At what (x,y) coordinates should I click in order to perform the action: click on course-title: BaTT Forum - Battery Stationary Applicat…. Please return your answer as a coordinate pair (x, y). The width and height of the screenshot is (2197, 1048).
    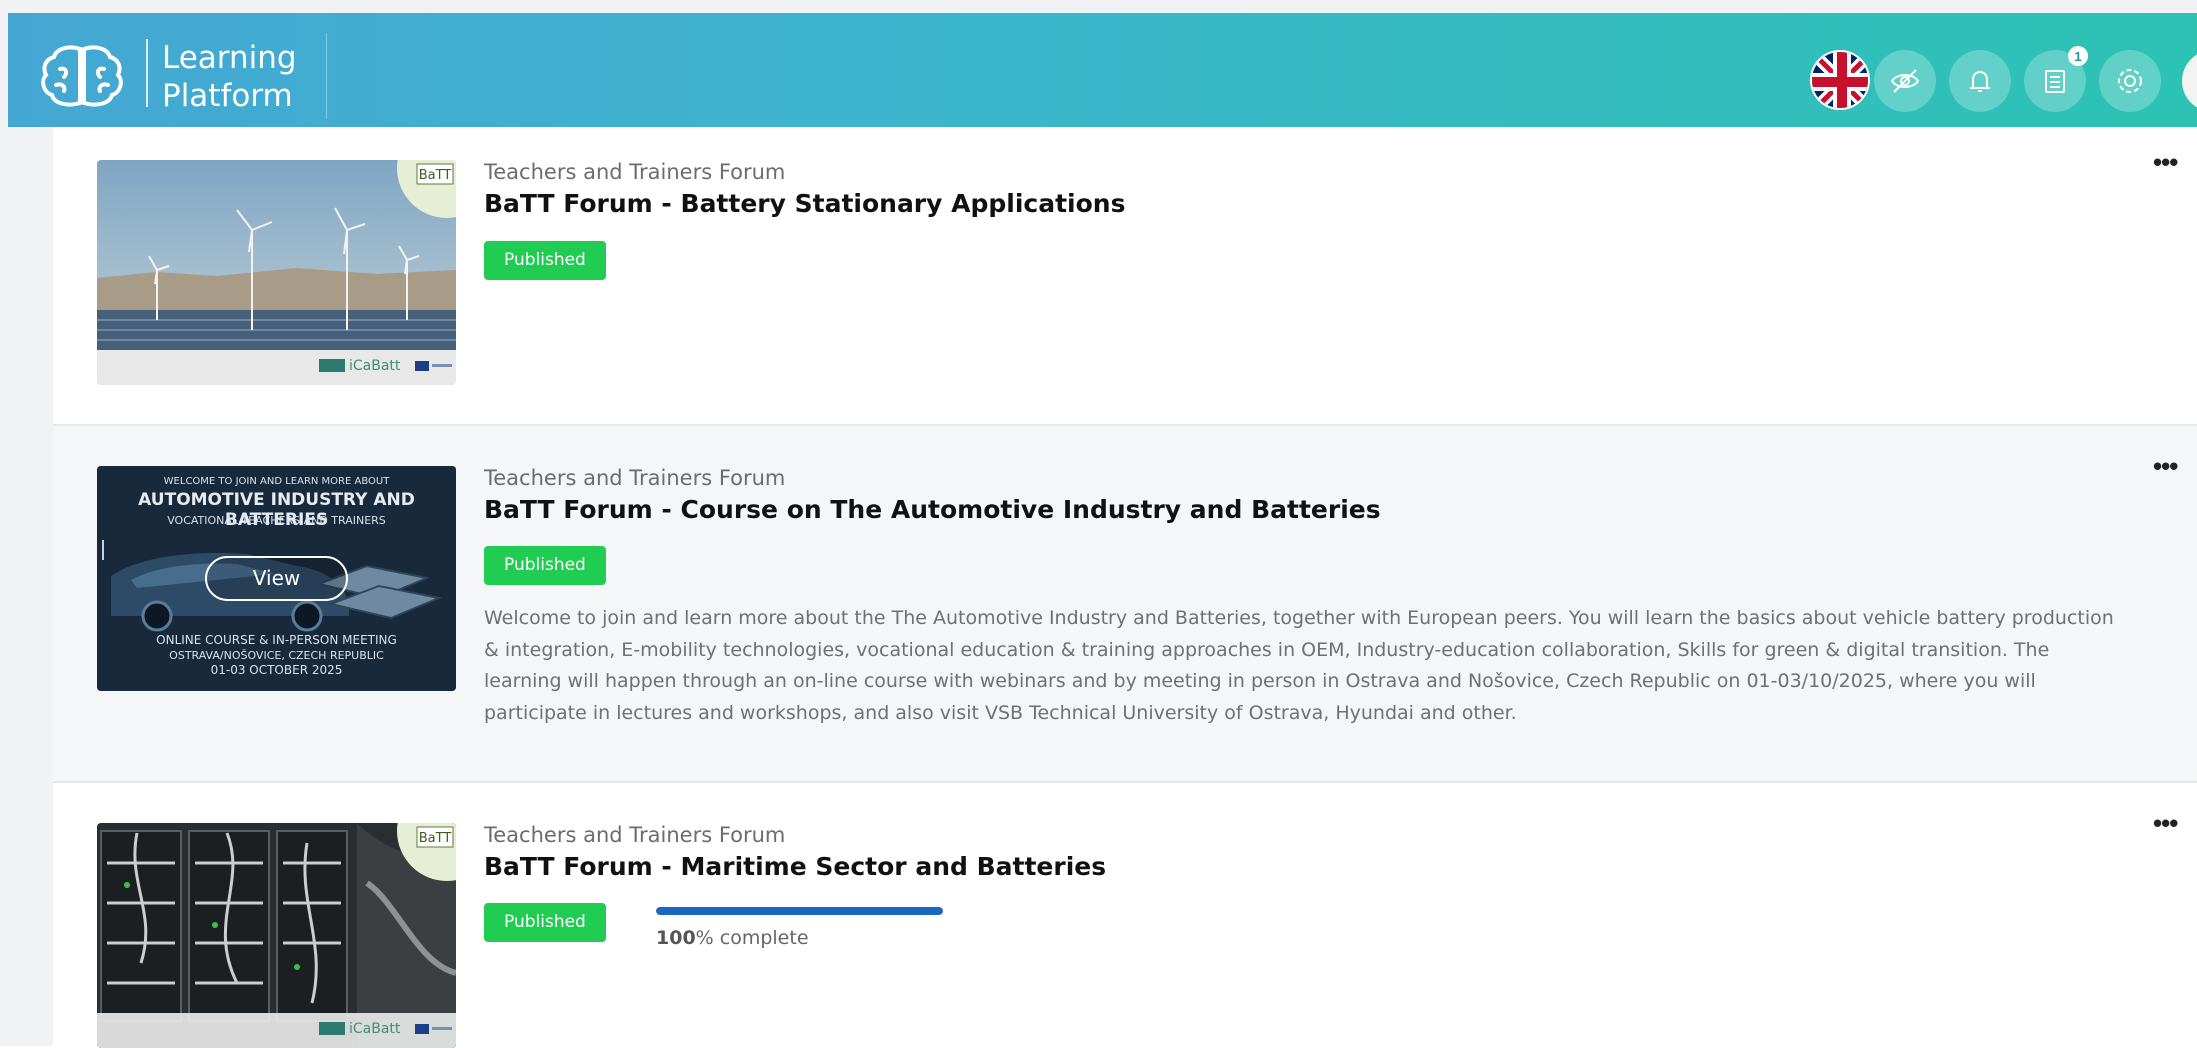
    Looking at the image, I should click on (804, 203).